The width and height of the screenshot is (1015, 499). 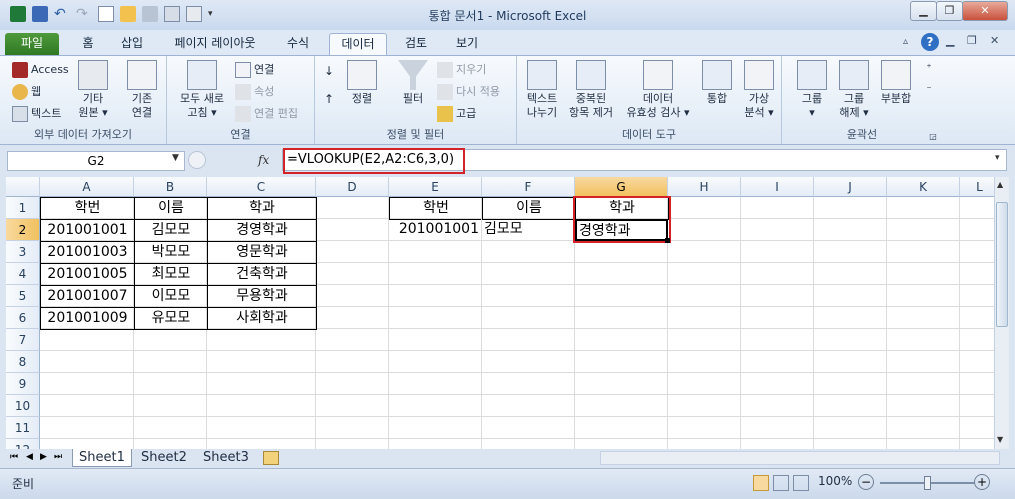 What do you see at coordinates (972, 40) in the screenshot?
I see `workbook-restore-icon: ❐` at bounding box center [972, 40].